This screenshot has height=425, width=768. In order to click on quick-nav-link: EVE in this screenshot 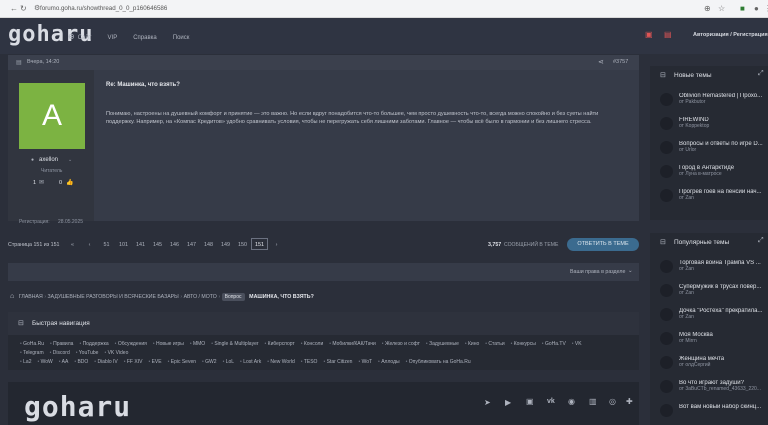, I will do `click(157, 362)`.